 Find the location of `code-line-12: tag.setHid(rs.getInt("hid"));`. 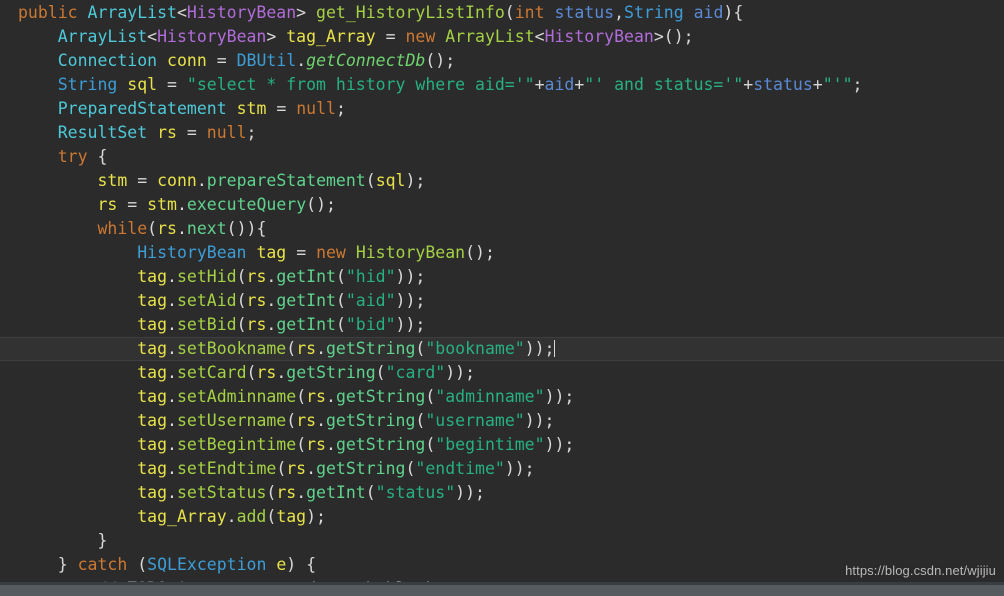

code-line-12: tag.setHid(rs.getInt("hid")); is located at coordinates (502, 277).